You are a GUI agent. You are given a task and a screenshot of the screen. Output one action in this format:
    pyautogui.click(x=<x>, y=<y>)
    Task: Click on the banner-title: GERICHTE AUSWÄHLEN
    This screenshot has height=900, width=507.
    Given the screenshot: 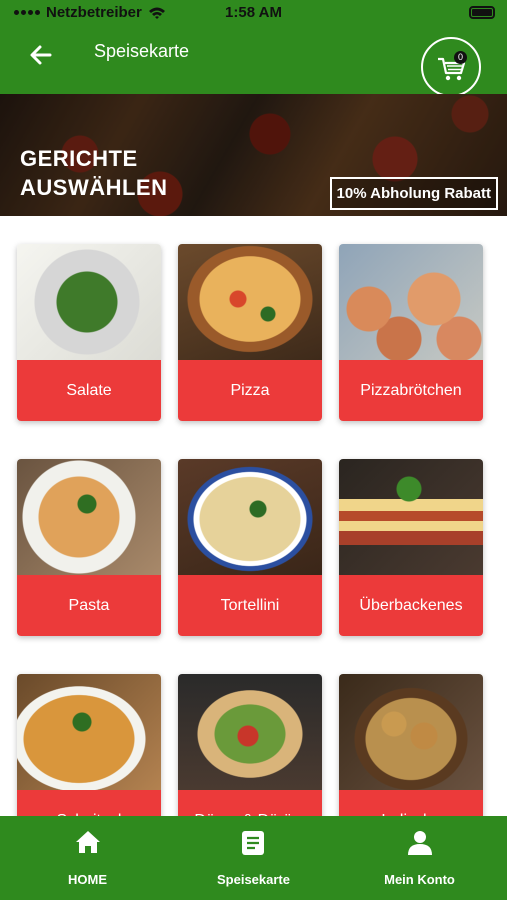 What is the action you would take?
    pyautogui.click(x=94, y=173)
    